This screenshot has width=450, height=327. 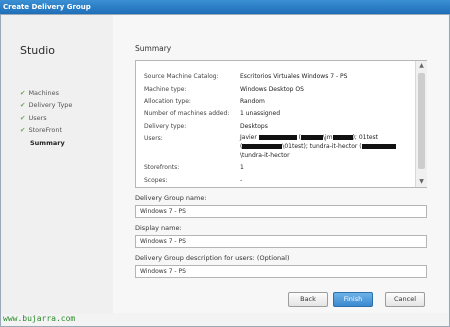 What do you see at coordinates (353, 299) in the screenshot?
I see `finish-button: Finish` at bounding box center [353, 299].